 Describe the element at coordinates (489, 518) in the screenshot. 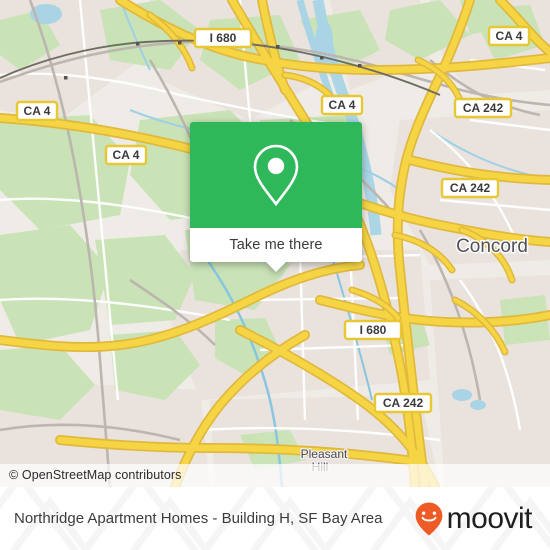

I see `moovit-wordmark: moovit` at that location.